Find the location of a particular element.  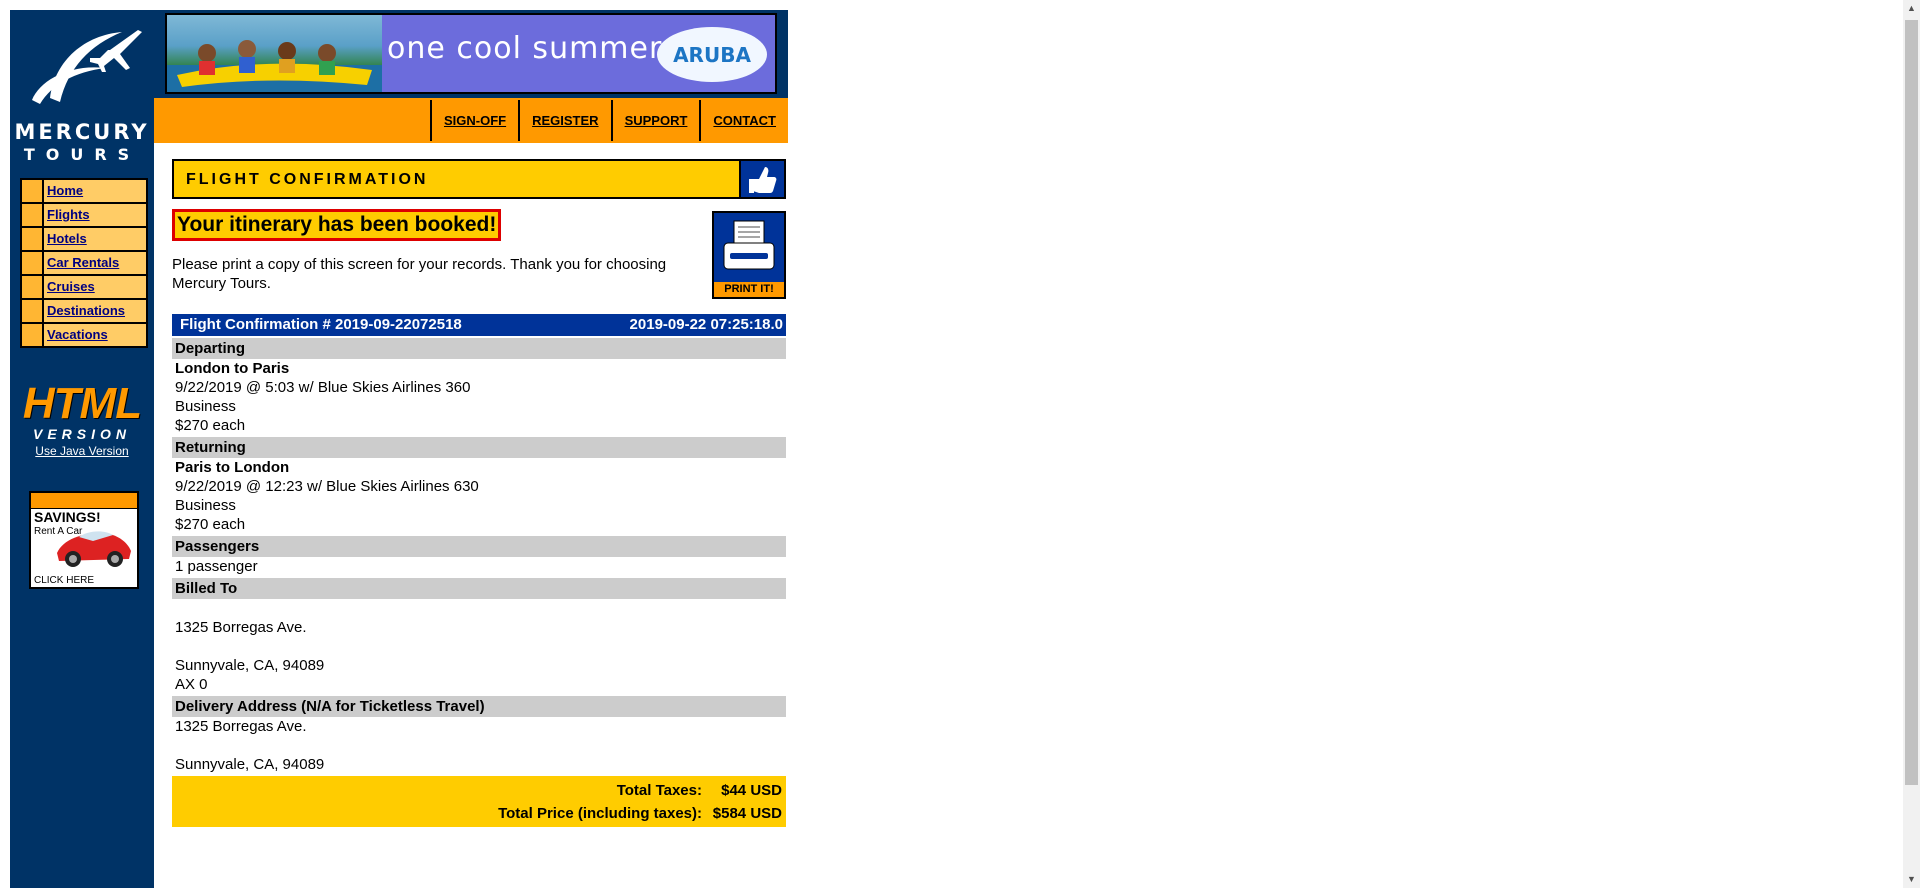

sidebar-link-vacations: Vacations is located at coordinates (95, 335).